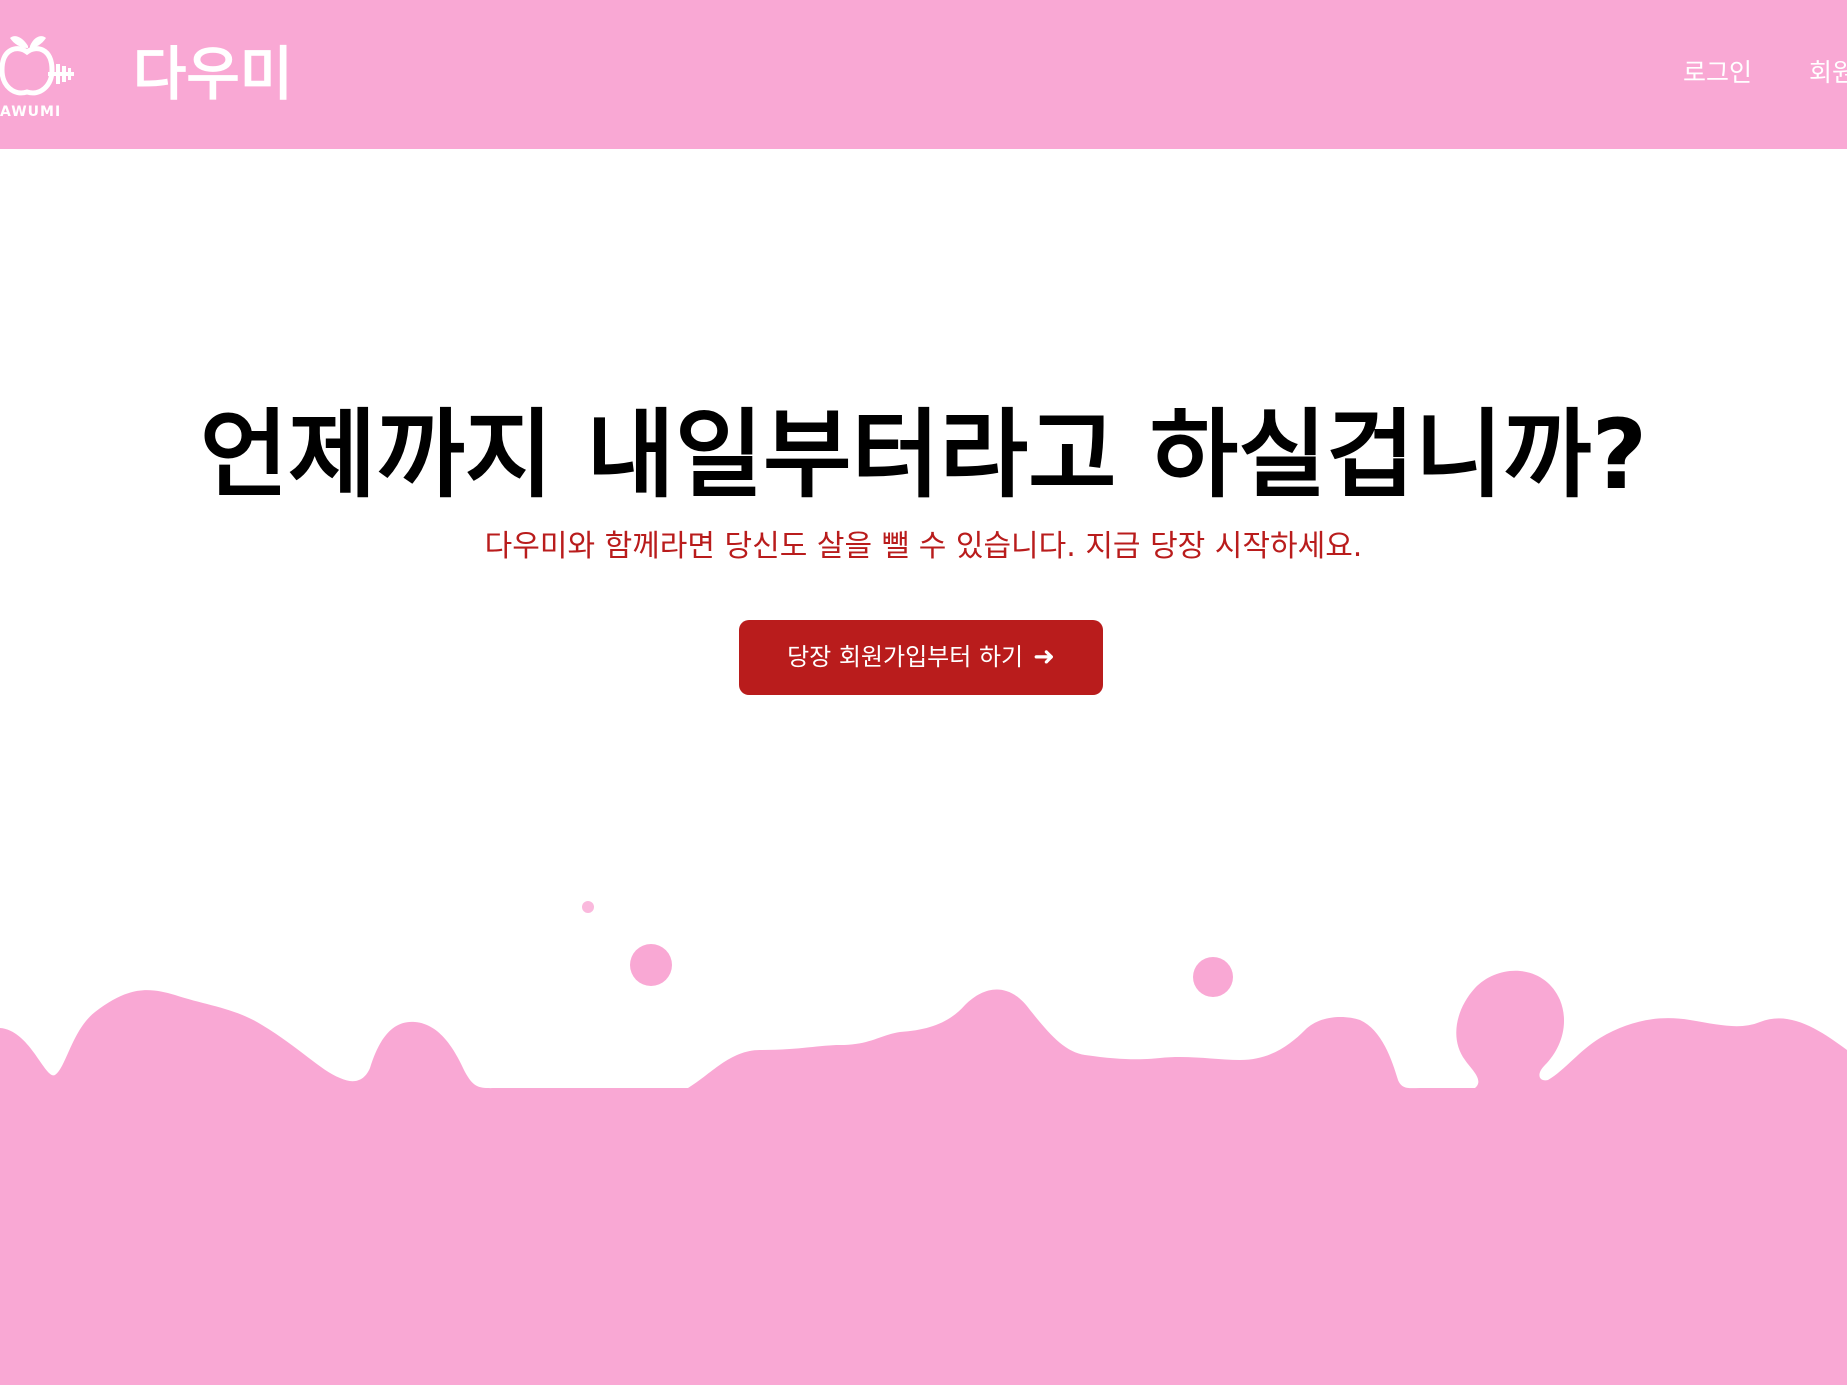 Image resolution: width=1847 pixels, height=1385 pixels. I want to click on bubble-small, so click(588, 907).